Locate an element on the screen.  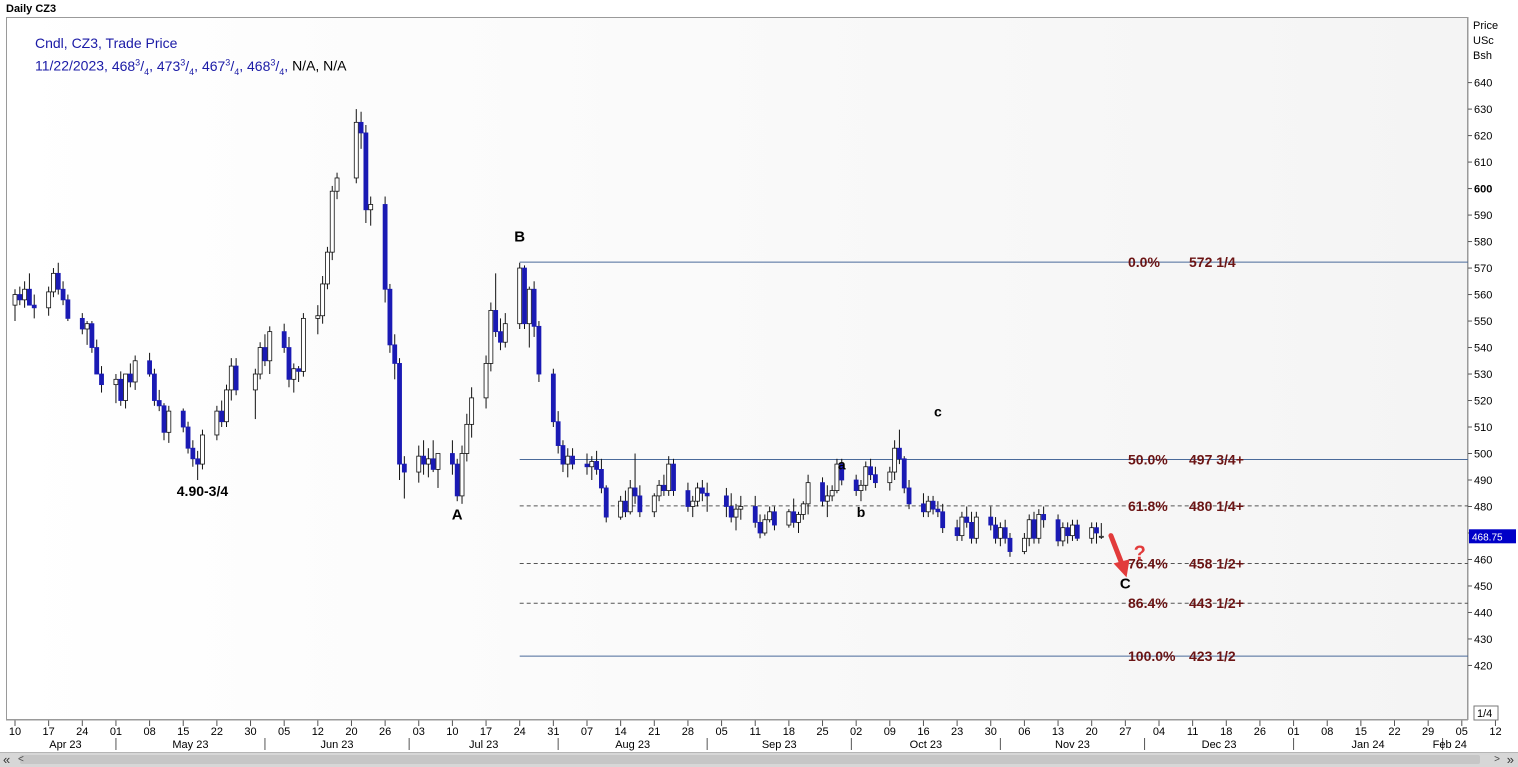
x-tick-label: 26 is located at coordinates (1260, 732).